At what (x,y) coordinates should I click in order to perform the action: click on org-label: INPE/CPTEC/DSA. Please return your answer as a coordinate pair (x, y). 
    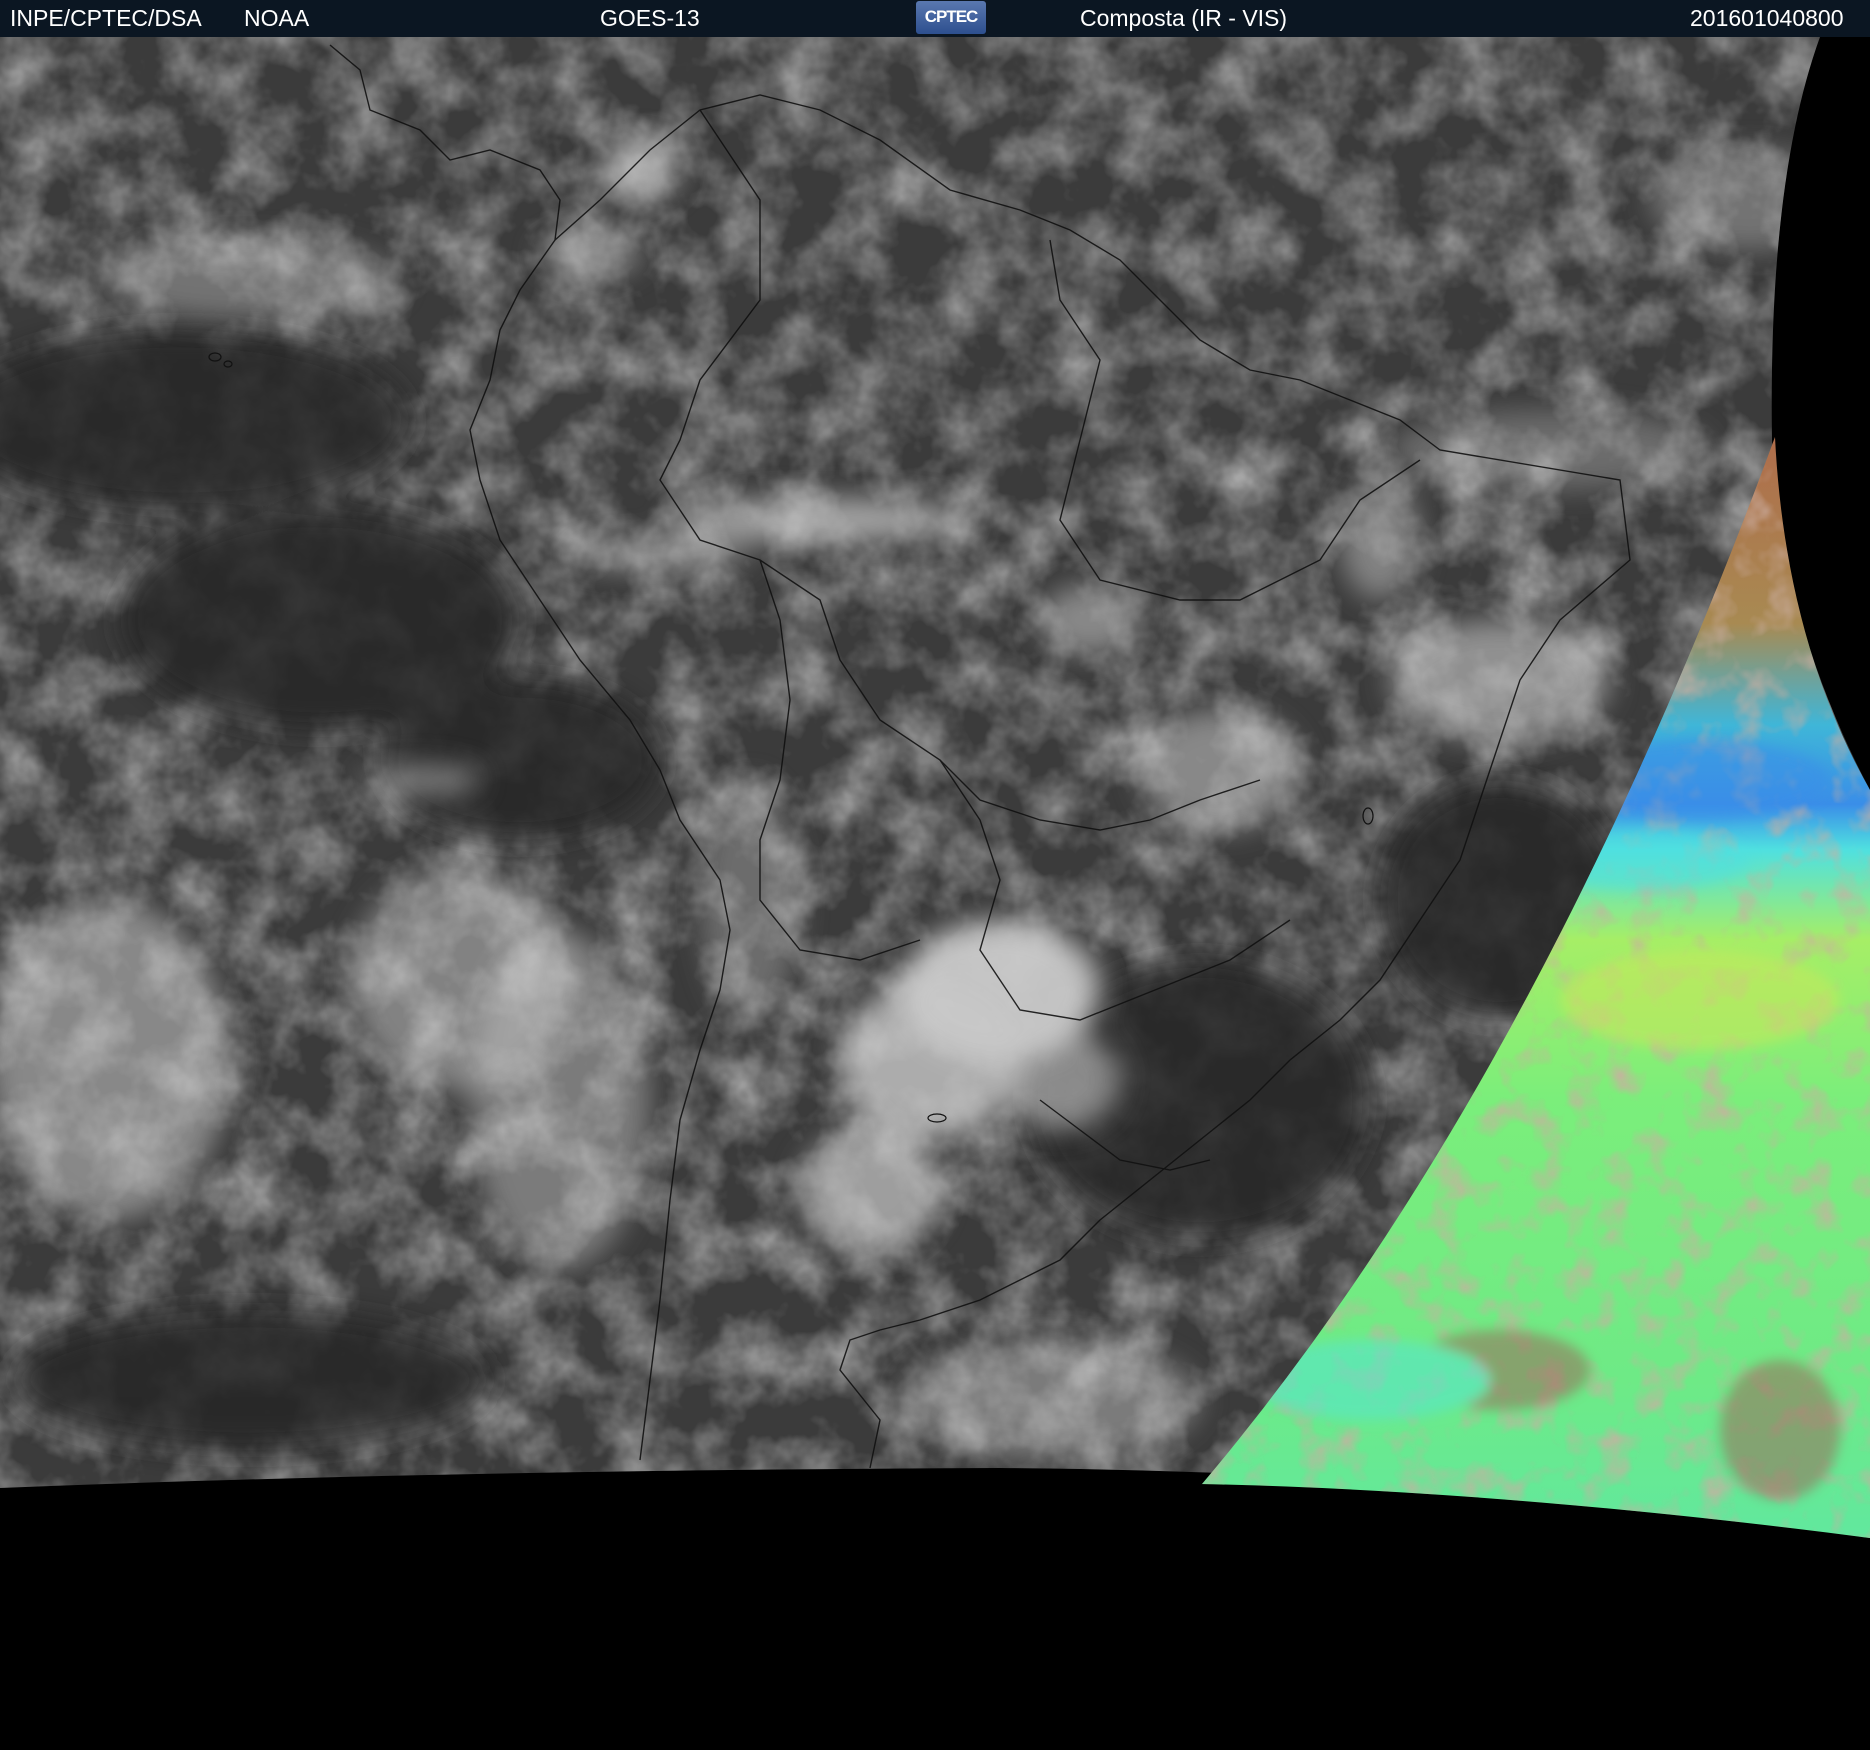
    Looking at the image, I should click on (106, 18).